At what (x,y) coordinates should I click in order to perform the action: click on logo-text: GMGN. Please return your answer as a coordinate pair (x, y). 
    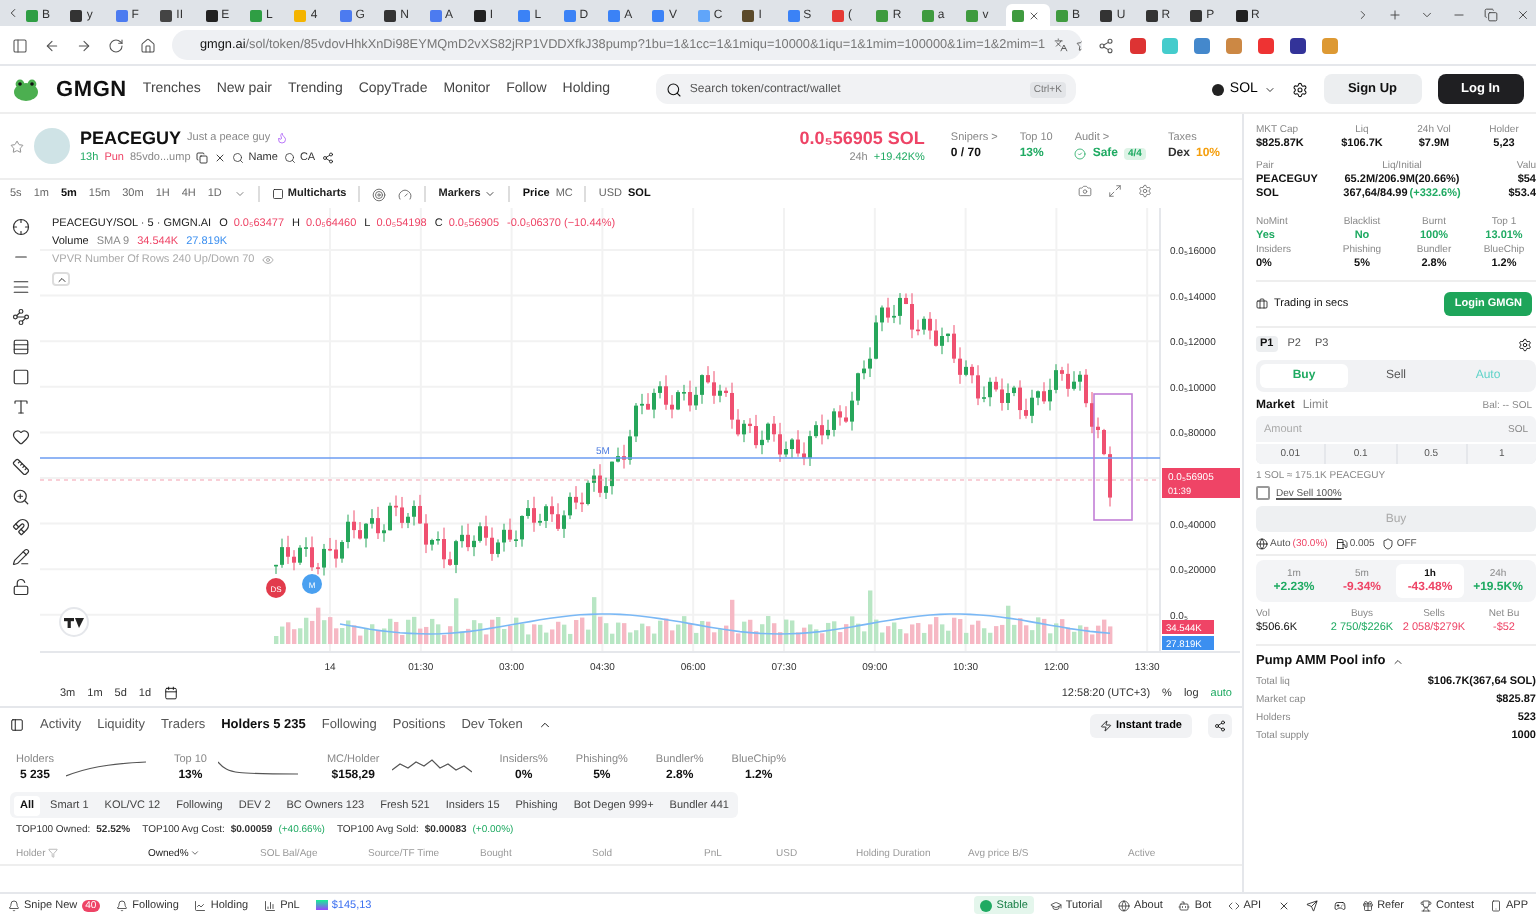
    Looking at the image, I should click on (91, 89).